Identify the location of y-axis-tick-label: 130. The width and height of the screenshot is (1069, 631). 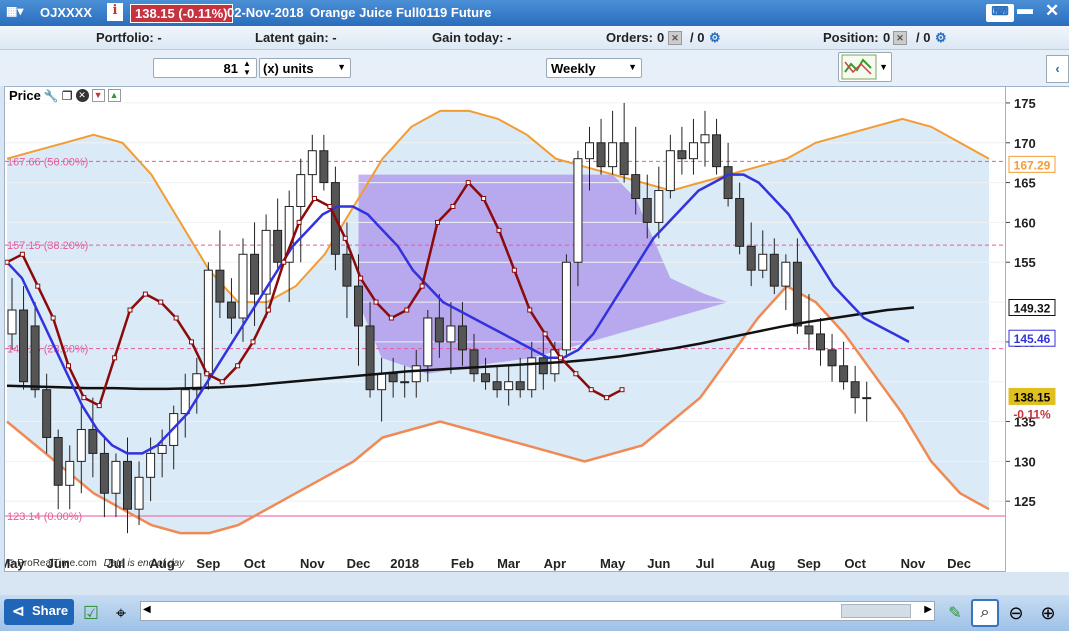
(1025, 461).